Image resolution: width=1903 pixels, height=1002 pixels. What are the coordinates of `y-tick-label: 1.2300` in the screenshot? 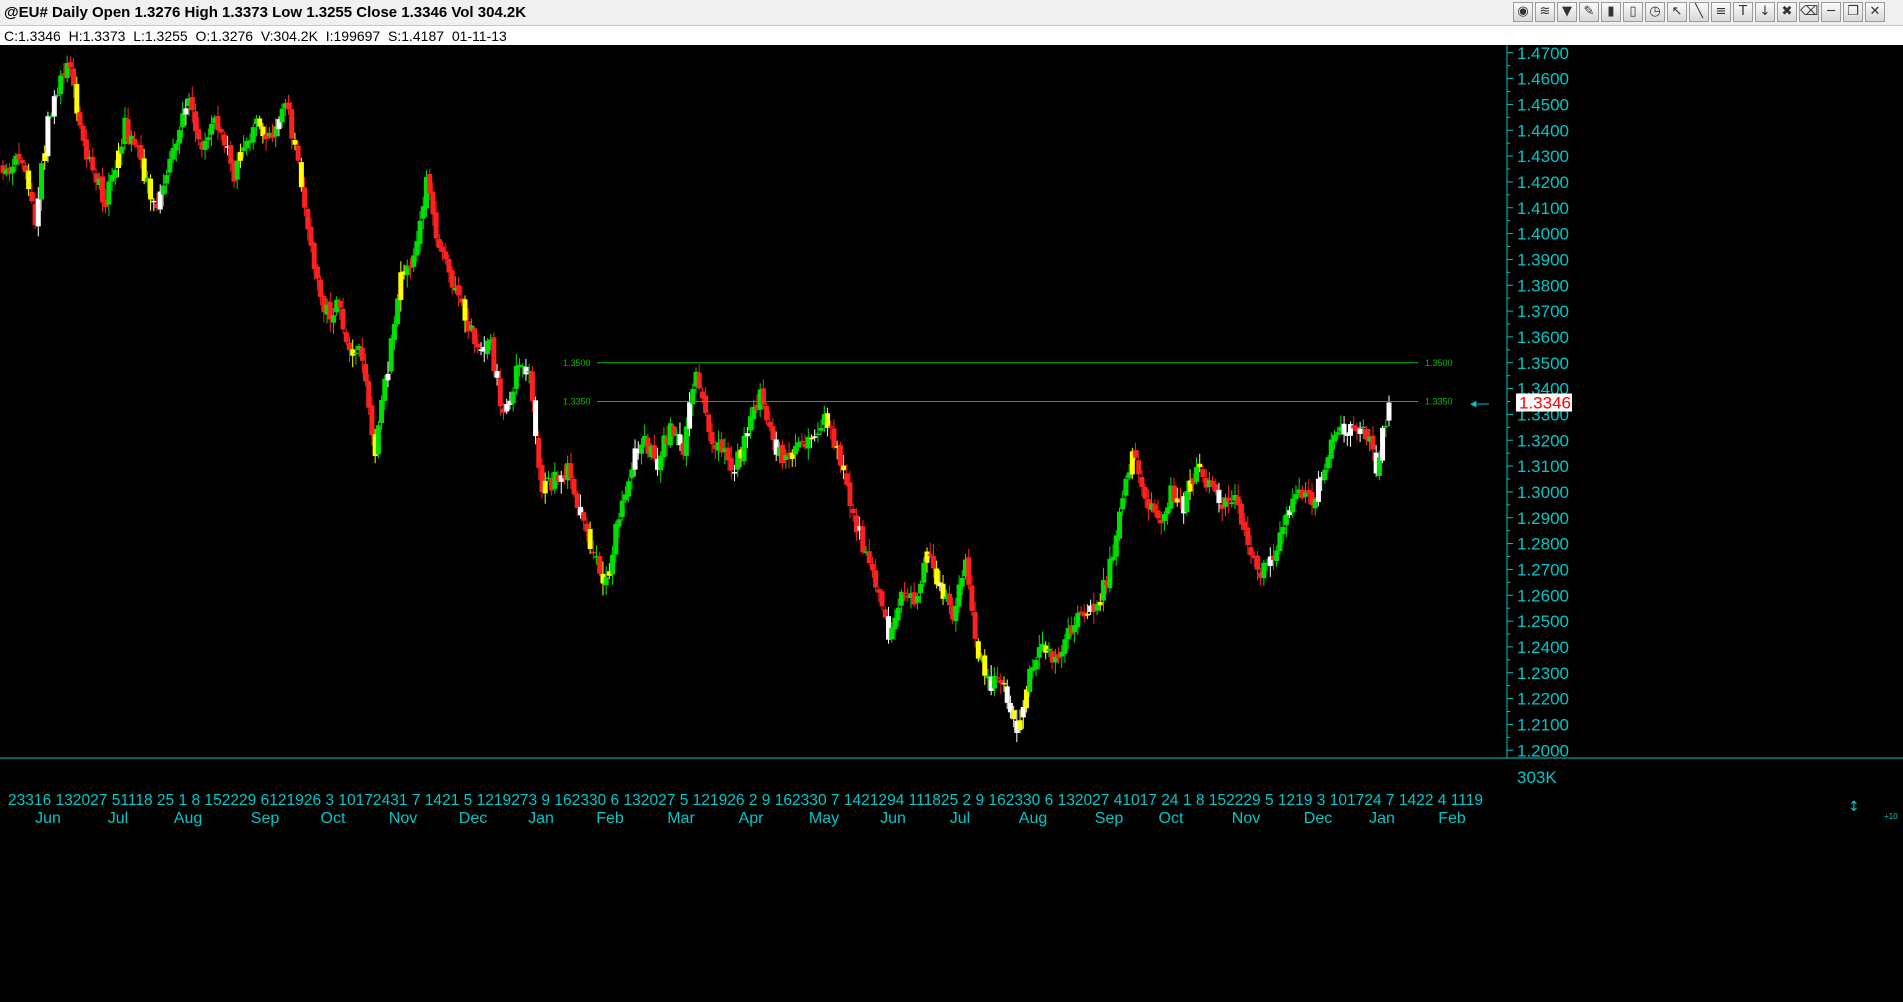 It's located at (1543, 673).